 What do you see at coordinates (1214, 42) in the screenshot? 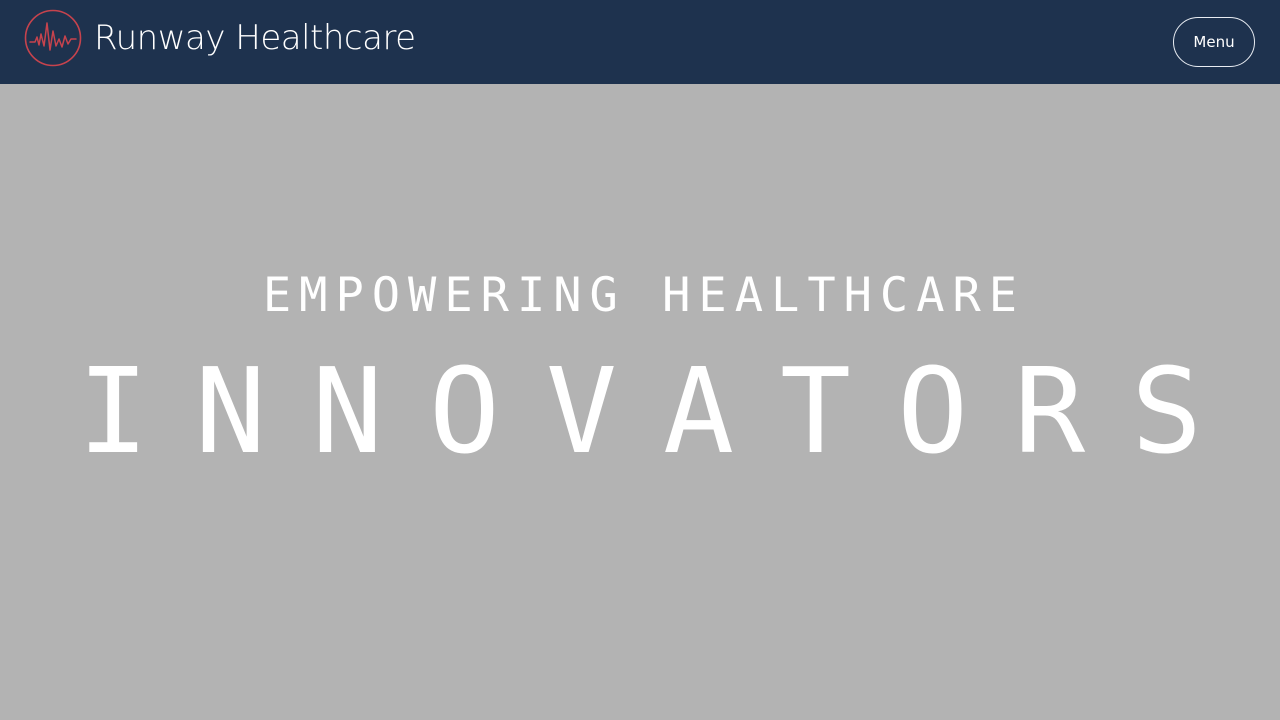
I see `menu-button: Menu` at bounding box center [1214, 42].